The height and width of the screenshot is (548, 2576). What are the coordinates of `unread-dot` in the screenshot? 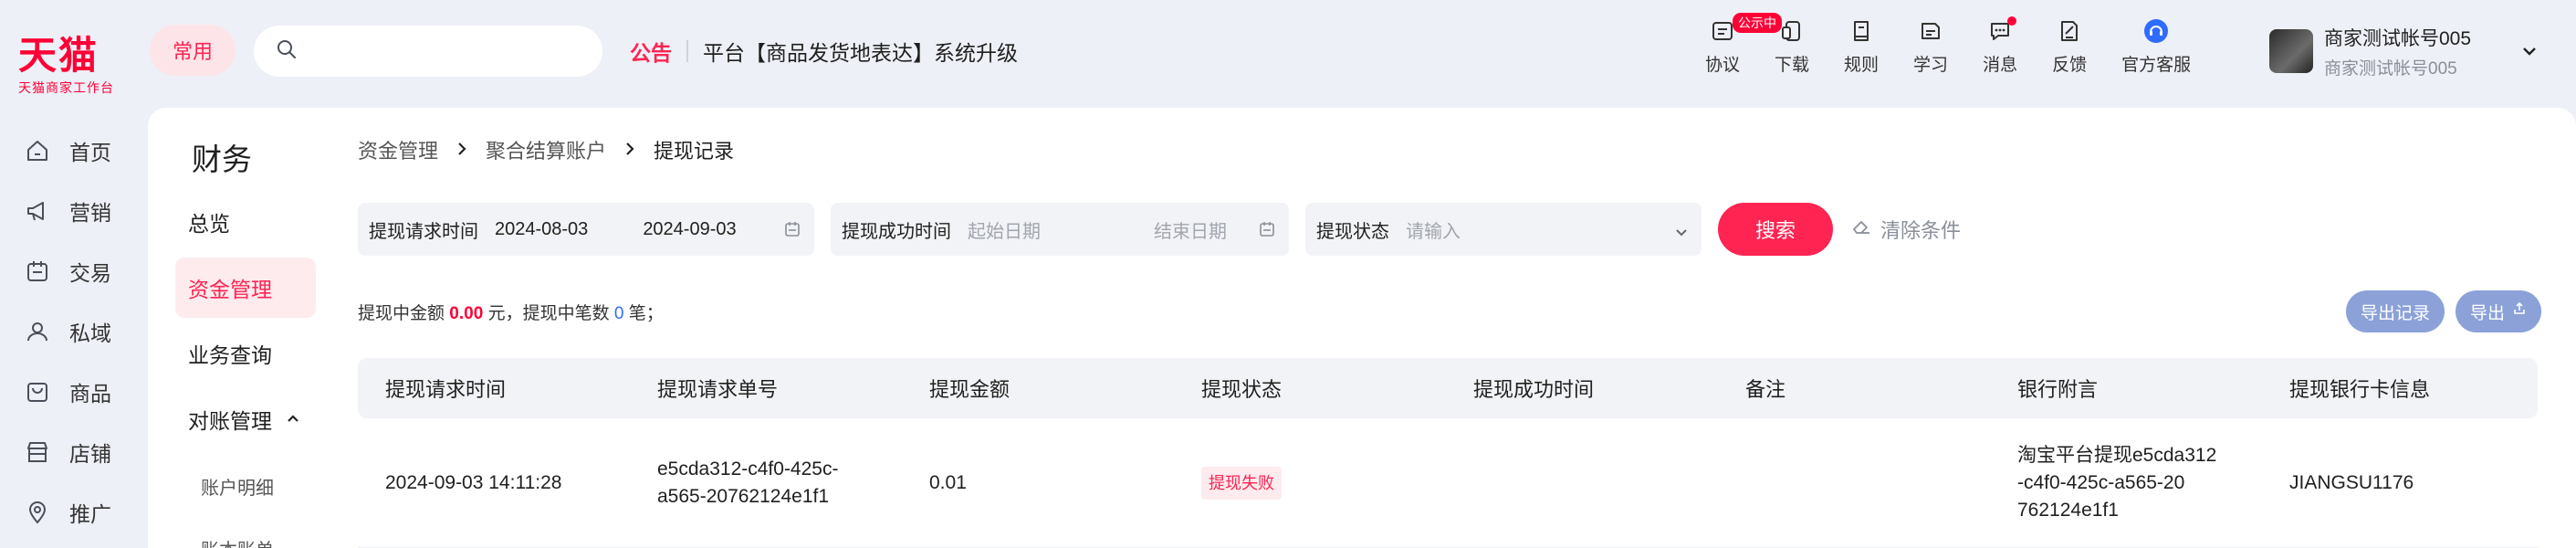 It's located at (2012, 21).